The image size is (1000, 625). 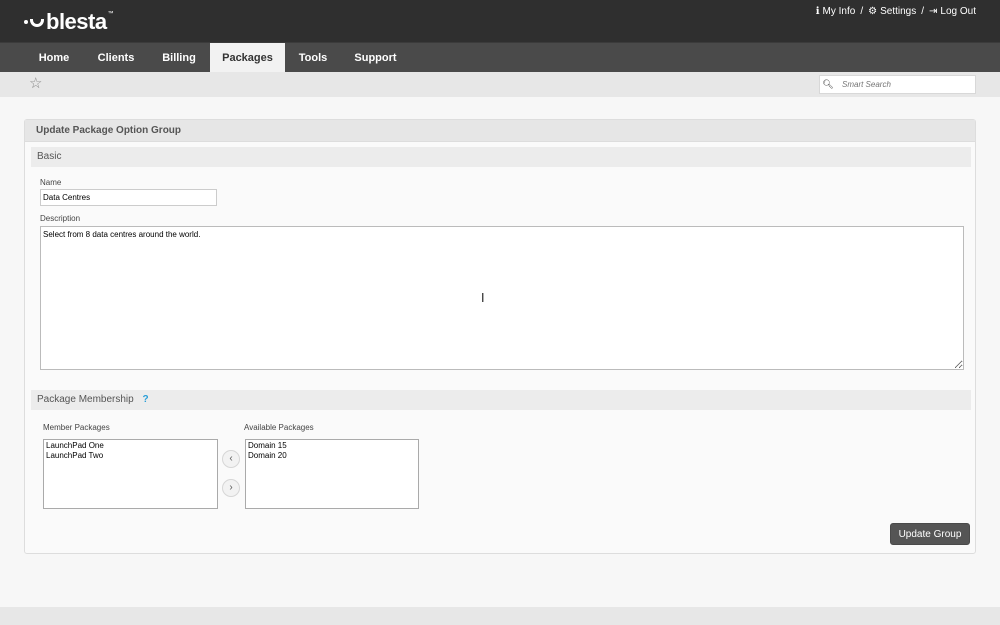 What do you see at coordinates (179, 58) in the screenshot?
I see `nav-billing: Billing` at bounding box center [179, 58].